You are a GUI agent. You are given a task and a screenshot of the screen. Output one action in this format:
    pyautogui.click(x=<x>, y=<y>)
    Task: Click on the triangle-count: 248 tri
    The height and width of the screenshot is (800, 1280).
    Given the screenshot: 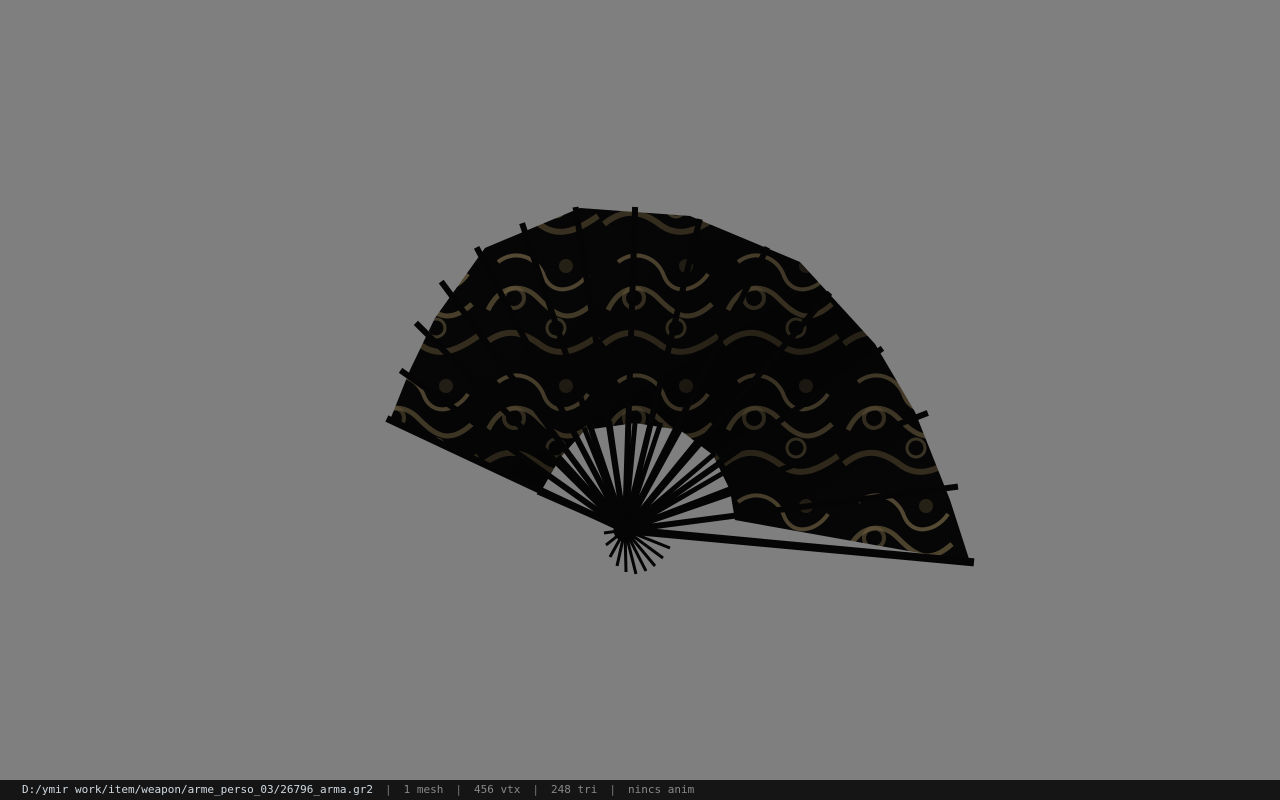 What is the action you would take?
    pyautogui.click(x=574, y=789)
    